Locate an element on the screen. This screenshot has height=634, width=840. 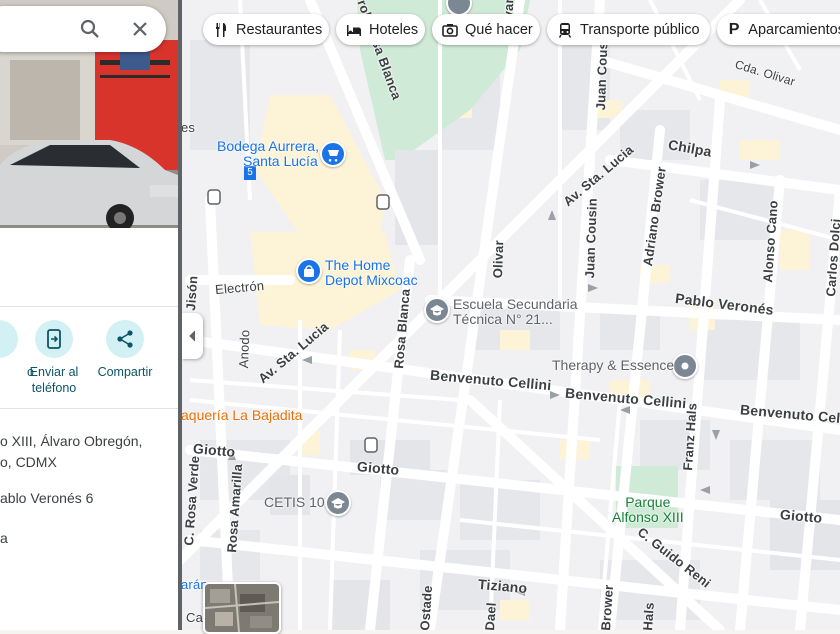
action-label: Enviar al is located at coordinates (54, 372).